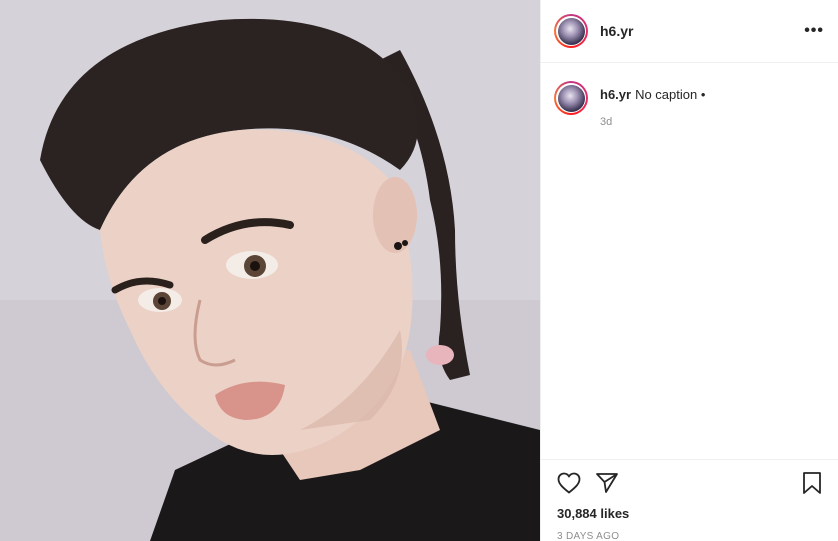 The height and width of the screenshot is (541, 838). I want to click on more-options-icon: •••, so click(814, 31).